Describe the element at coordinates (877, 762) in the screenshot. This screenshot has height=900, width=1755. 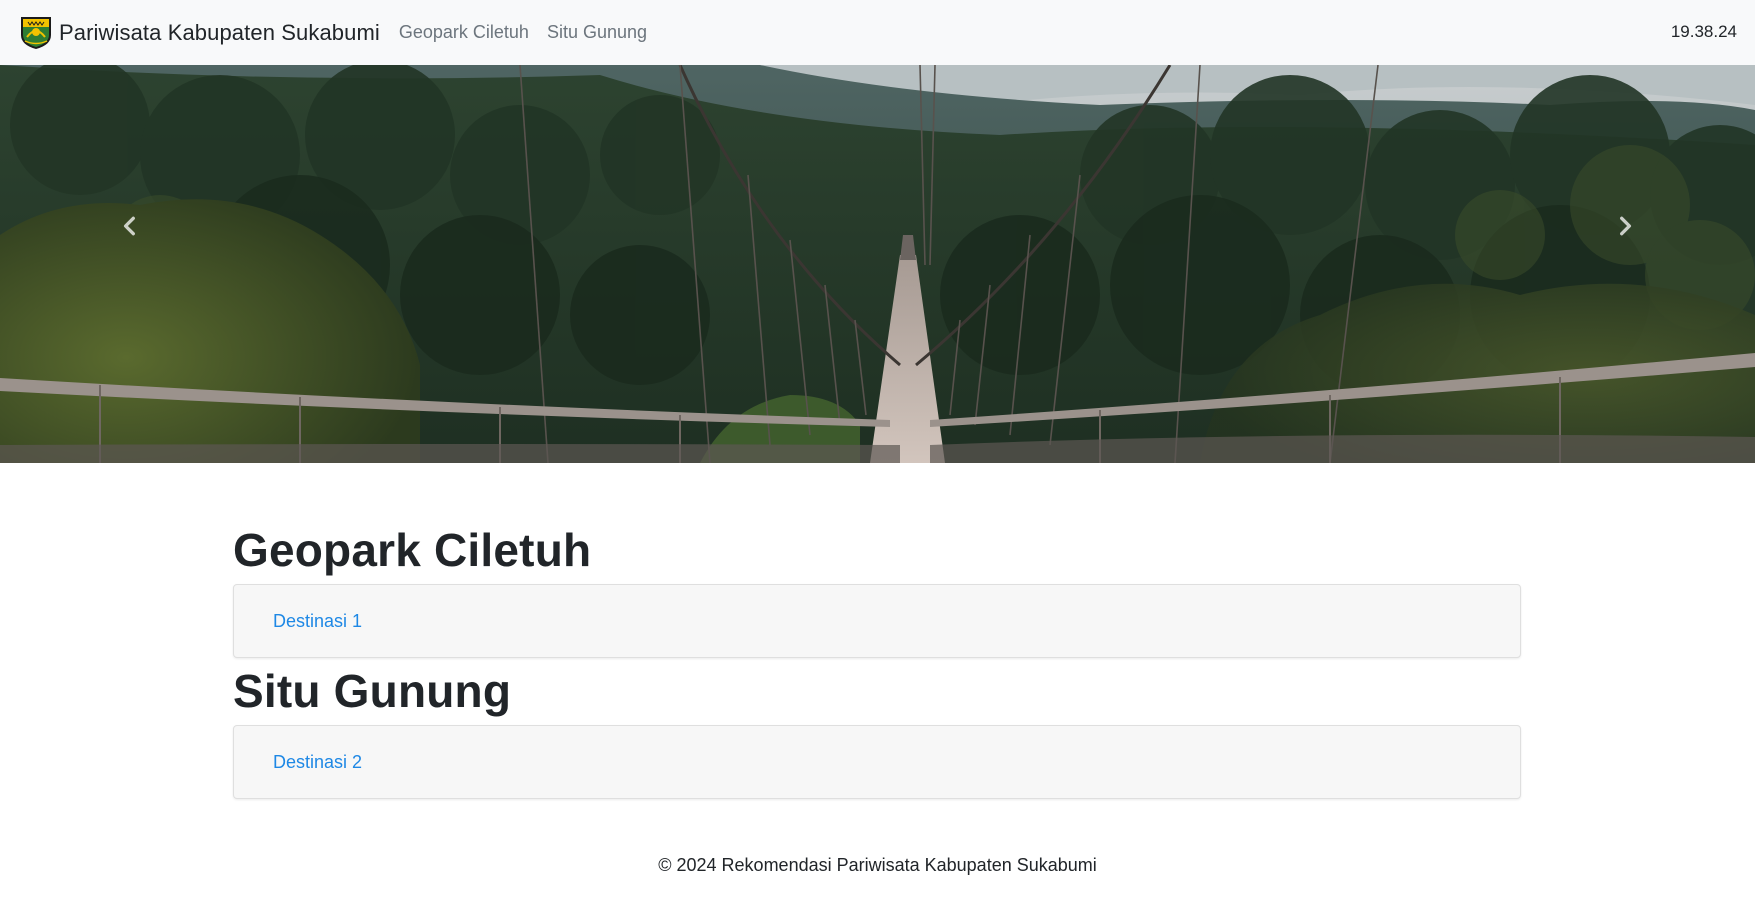
I see `destination-card: Destinasi 2` at that location.